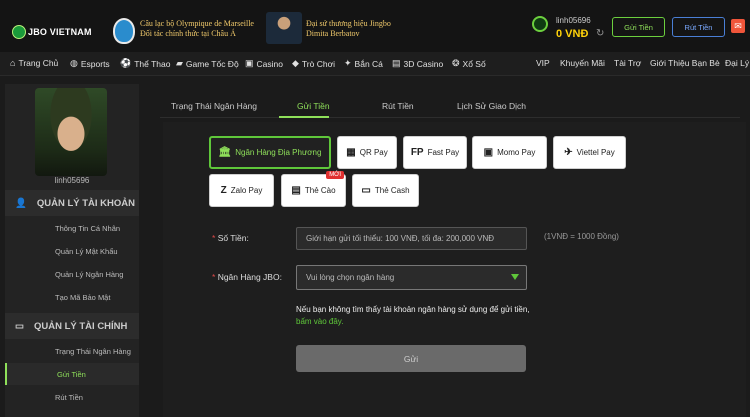 The image size is (750, 417). Describe the element at coordinates (573, 20) in the screenshot. I see `header-username: linh05696` at that location.